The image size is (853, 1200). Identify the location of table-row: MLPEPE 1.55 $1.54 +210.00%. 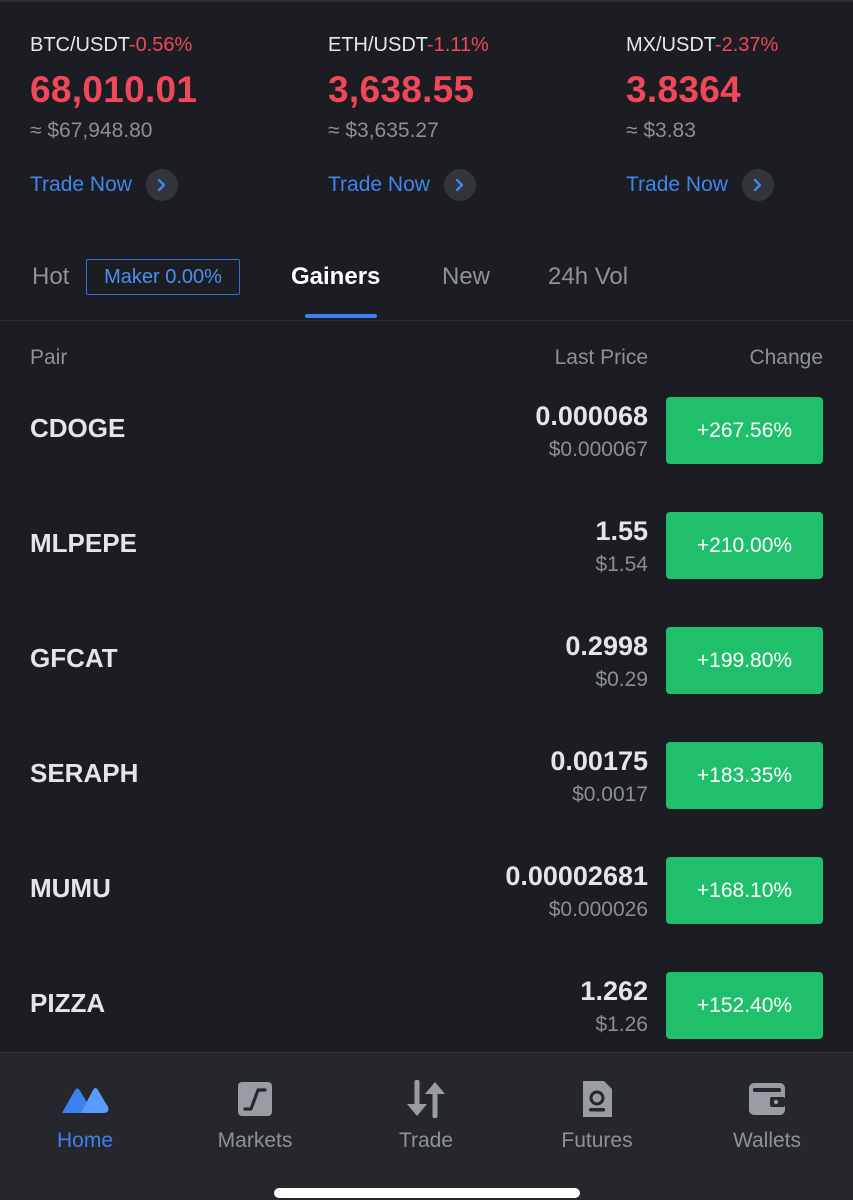
(426, 569).